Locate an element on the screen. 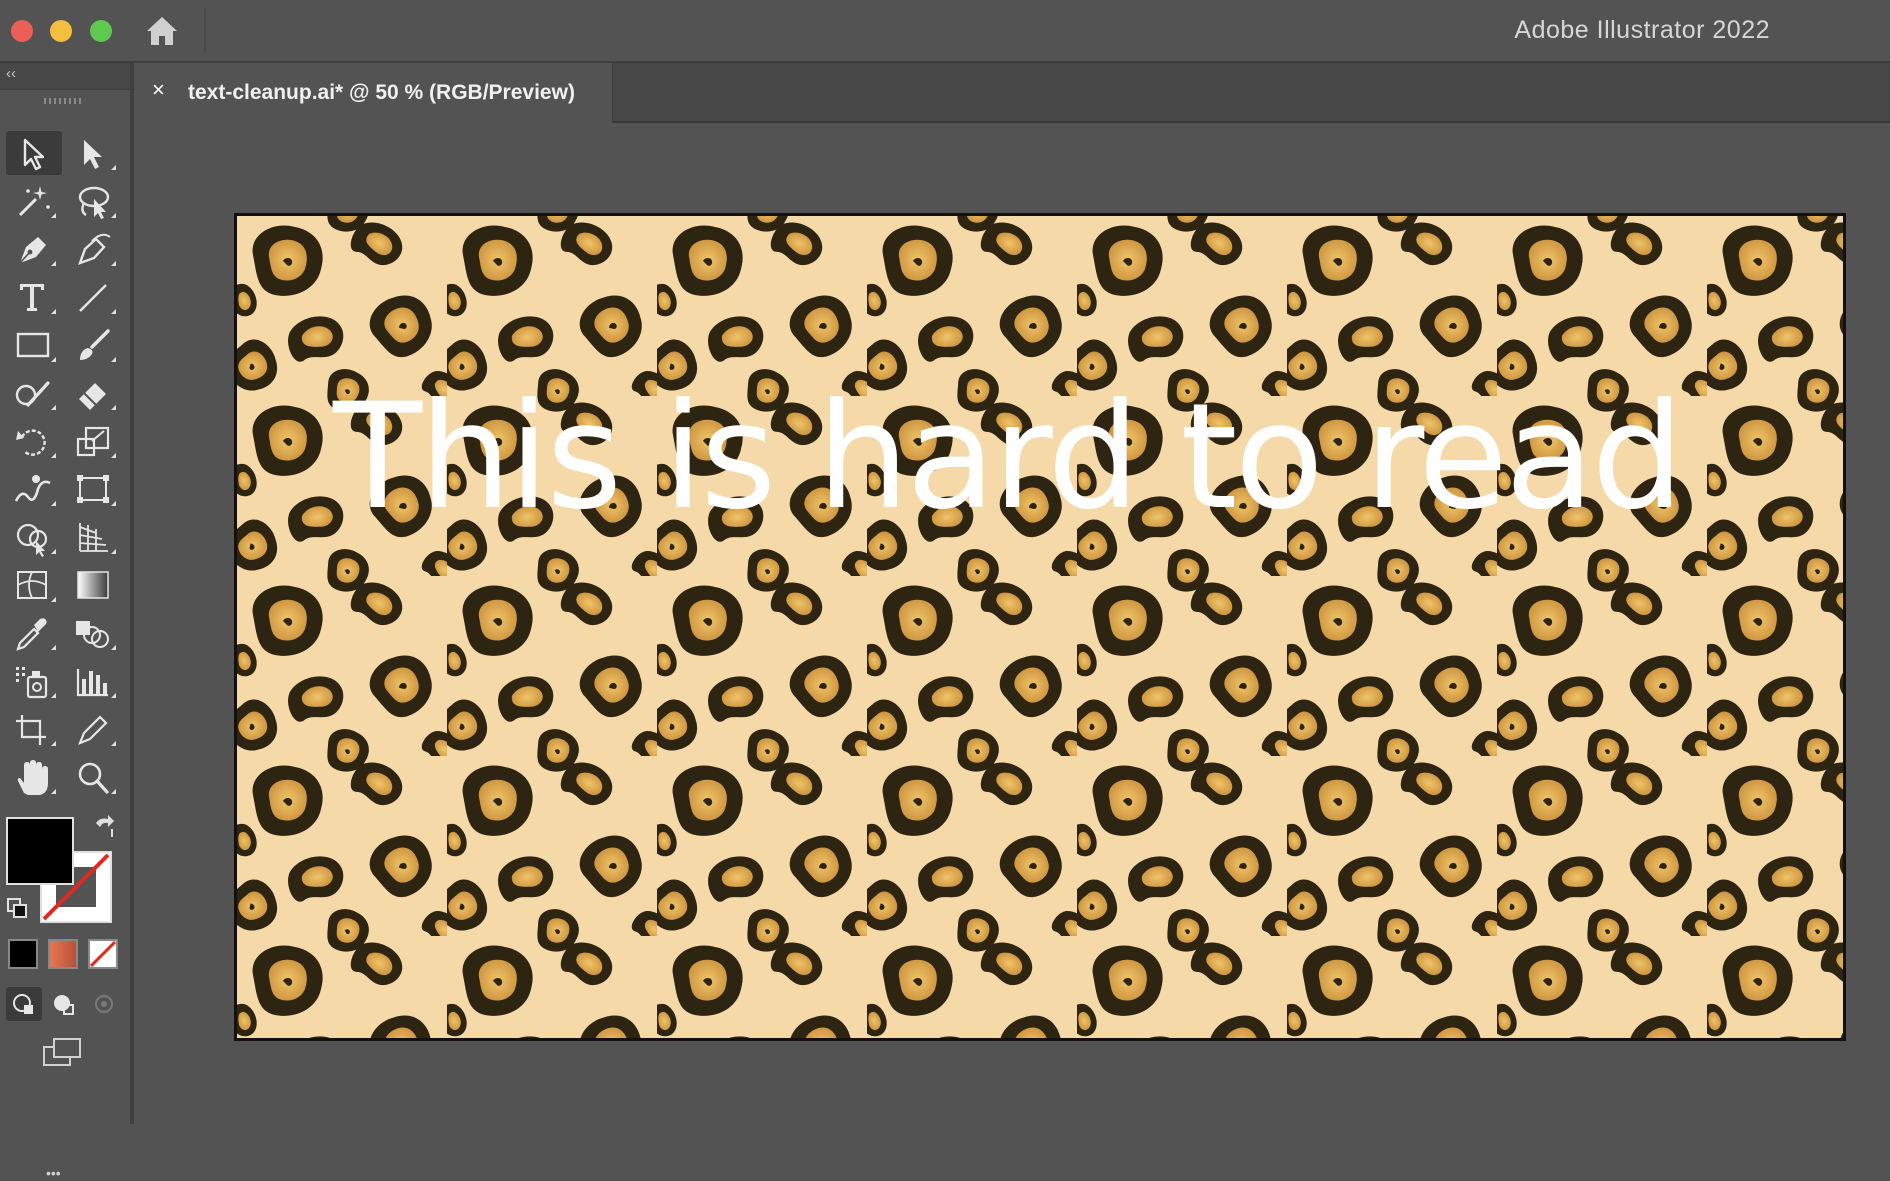 The image size is (1890, 1181). hand-icon is located at coordinates (32, 777).